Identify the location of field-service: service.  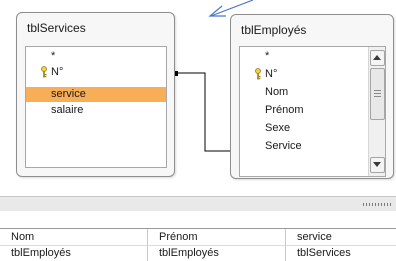
(96, 94).